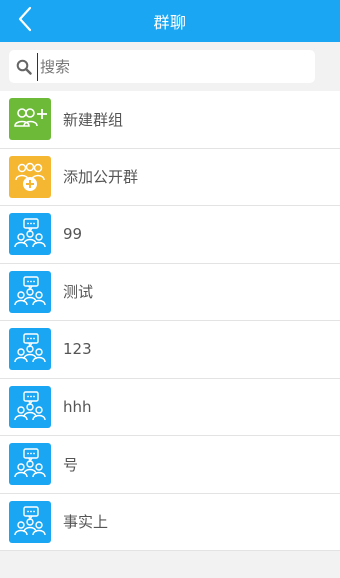  I want to click on search-bar, so click(170, 66).